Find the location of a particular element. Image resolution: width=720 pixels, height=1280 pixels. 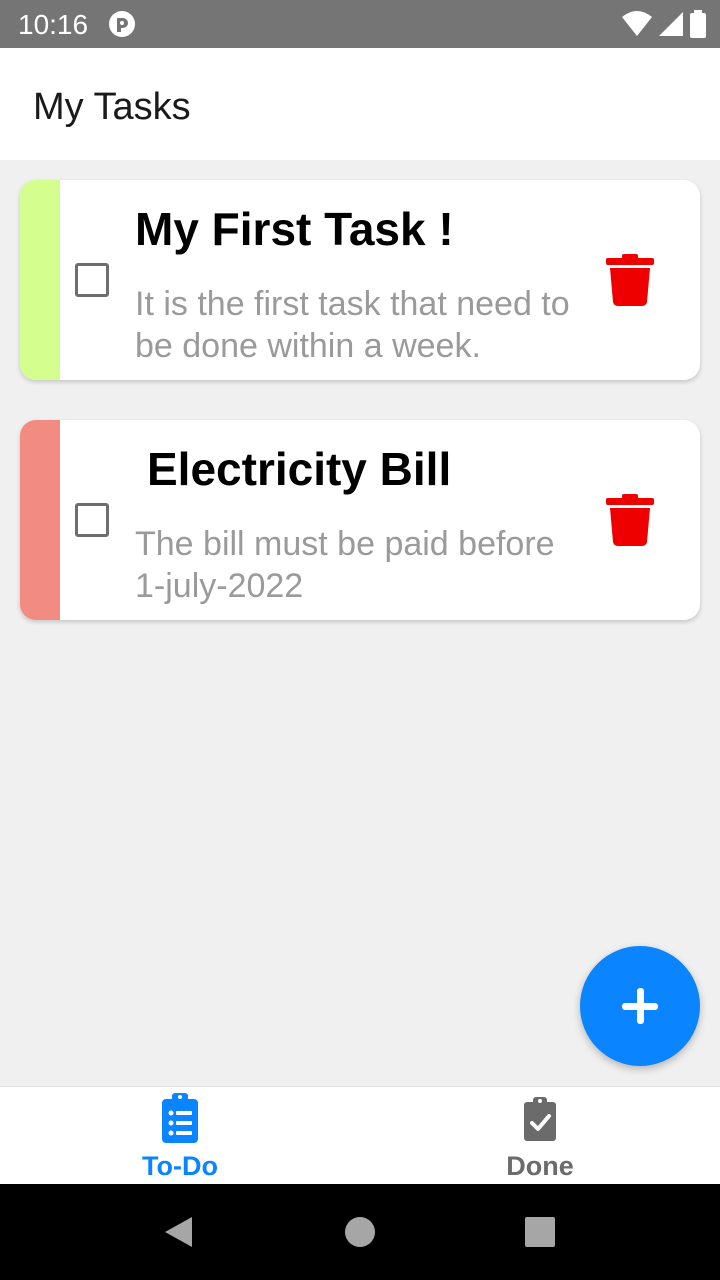

bottom-nav: To-Do Done is located at coordinates (360, 1135).